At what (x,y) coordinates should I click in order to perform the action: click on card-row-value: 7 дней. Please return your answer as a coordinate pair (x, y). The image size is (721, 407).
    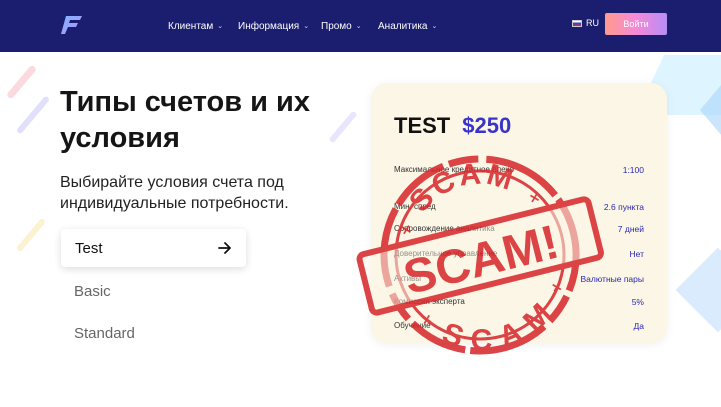
    Looking at the image, I should click on (630, 229).